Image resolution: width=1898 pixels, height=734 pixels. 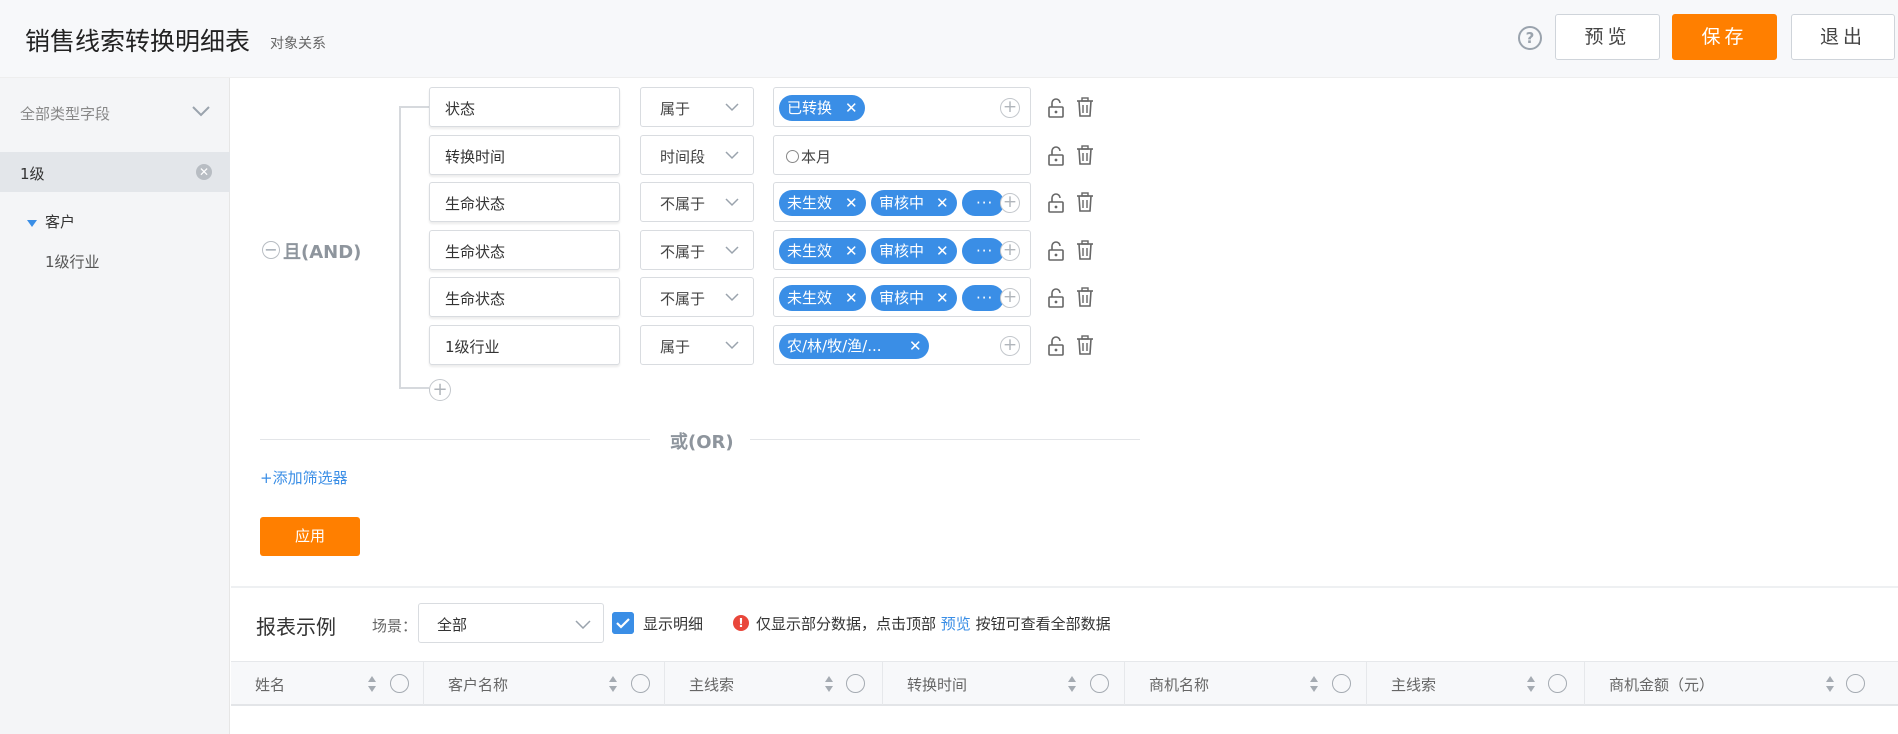 I want to click on filter-field-select: 1级行业, so click(x=524, y=345).